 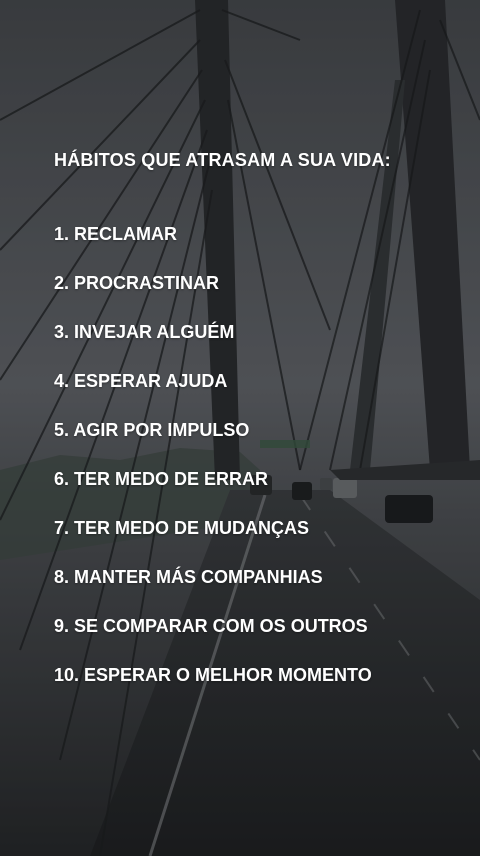 What do you see at coordinates (213, 675) in the screenshot?
I see `list-item: 10. ESPERAR O MELHOR MOMENTO` at bounding box center [213, 675].